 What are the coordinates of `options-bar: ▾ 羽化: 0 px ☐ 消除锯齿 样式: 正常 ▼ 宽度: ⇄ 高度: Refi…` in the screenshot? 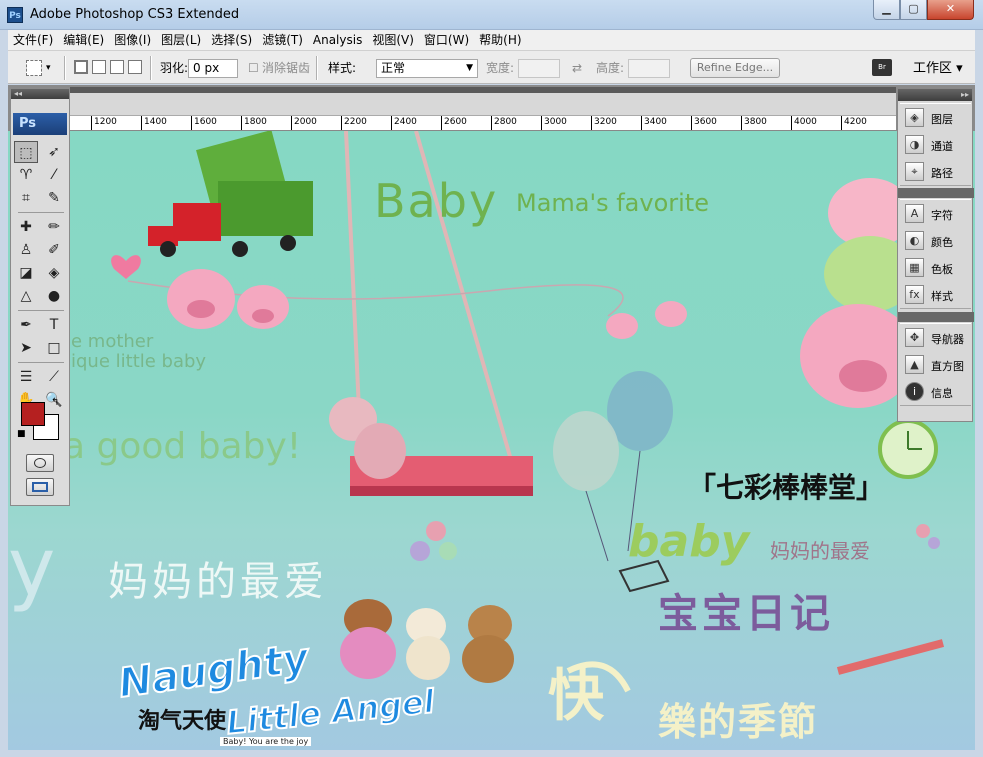 It's located at (491, 67).